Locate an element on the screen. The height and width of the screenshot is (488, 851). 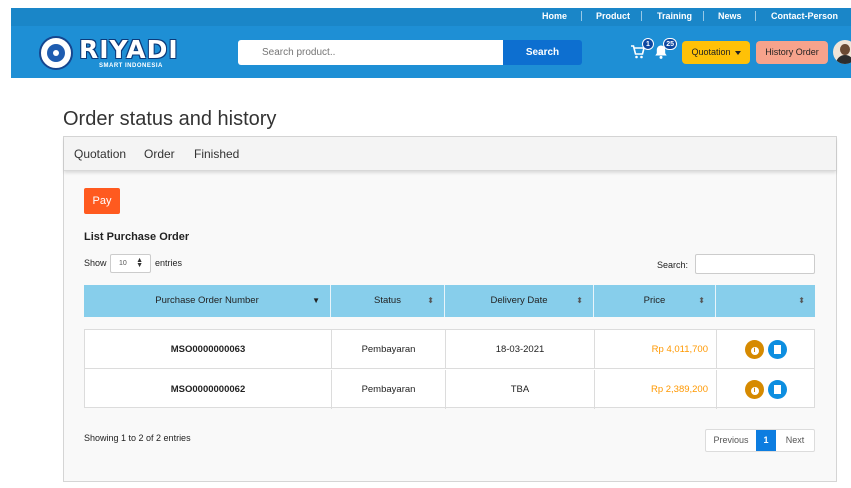
delivery-date-cell: TBA is located at coordinates (520, 389).